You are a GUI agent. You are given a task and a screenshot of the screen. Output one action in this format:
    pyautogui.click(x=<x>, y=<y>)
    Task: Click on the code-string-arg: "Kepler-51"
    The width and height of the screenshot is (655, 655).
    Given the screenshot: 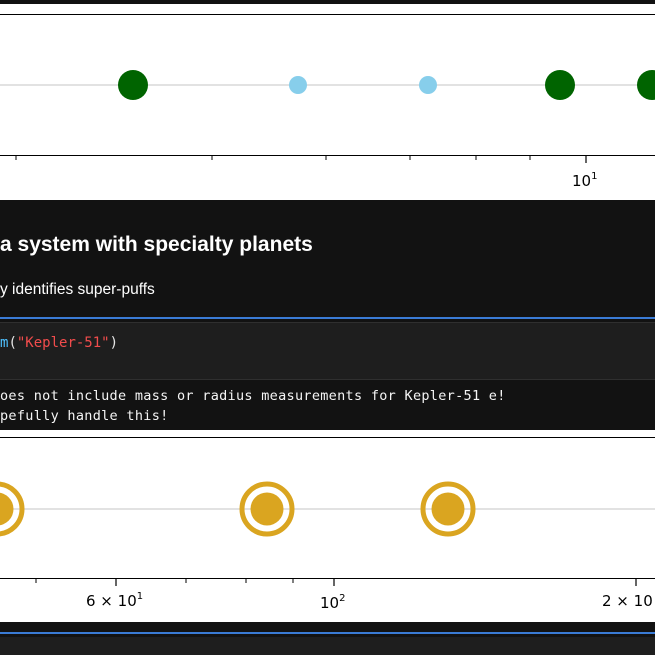 What is the action you would take?
    pyautogui.click(x=63, y=343)
    